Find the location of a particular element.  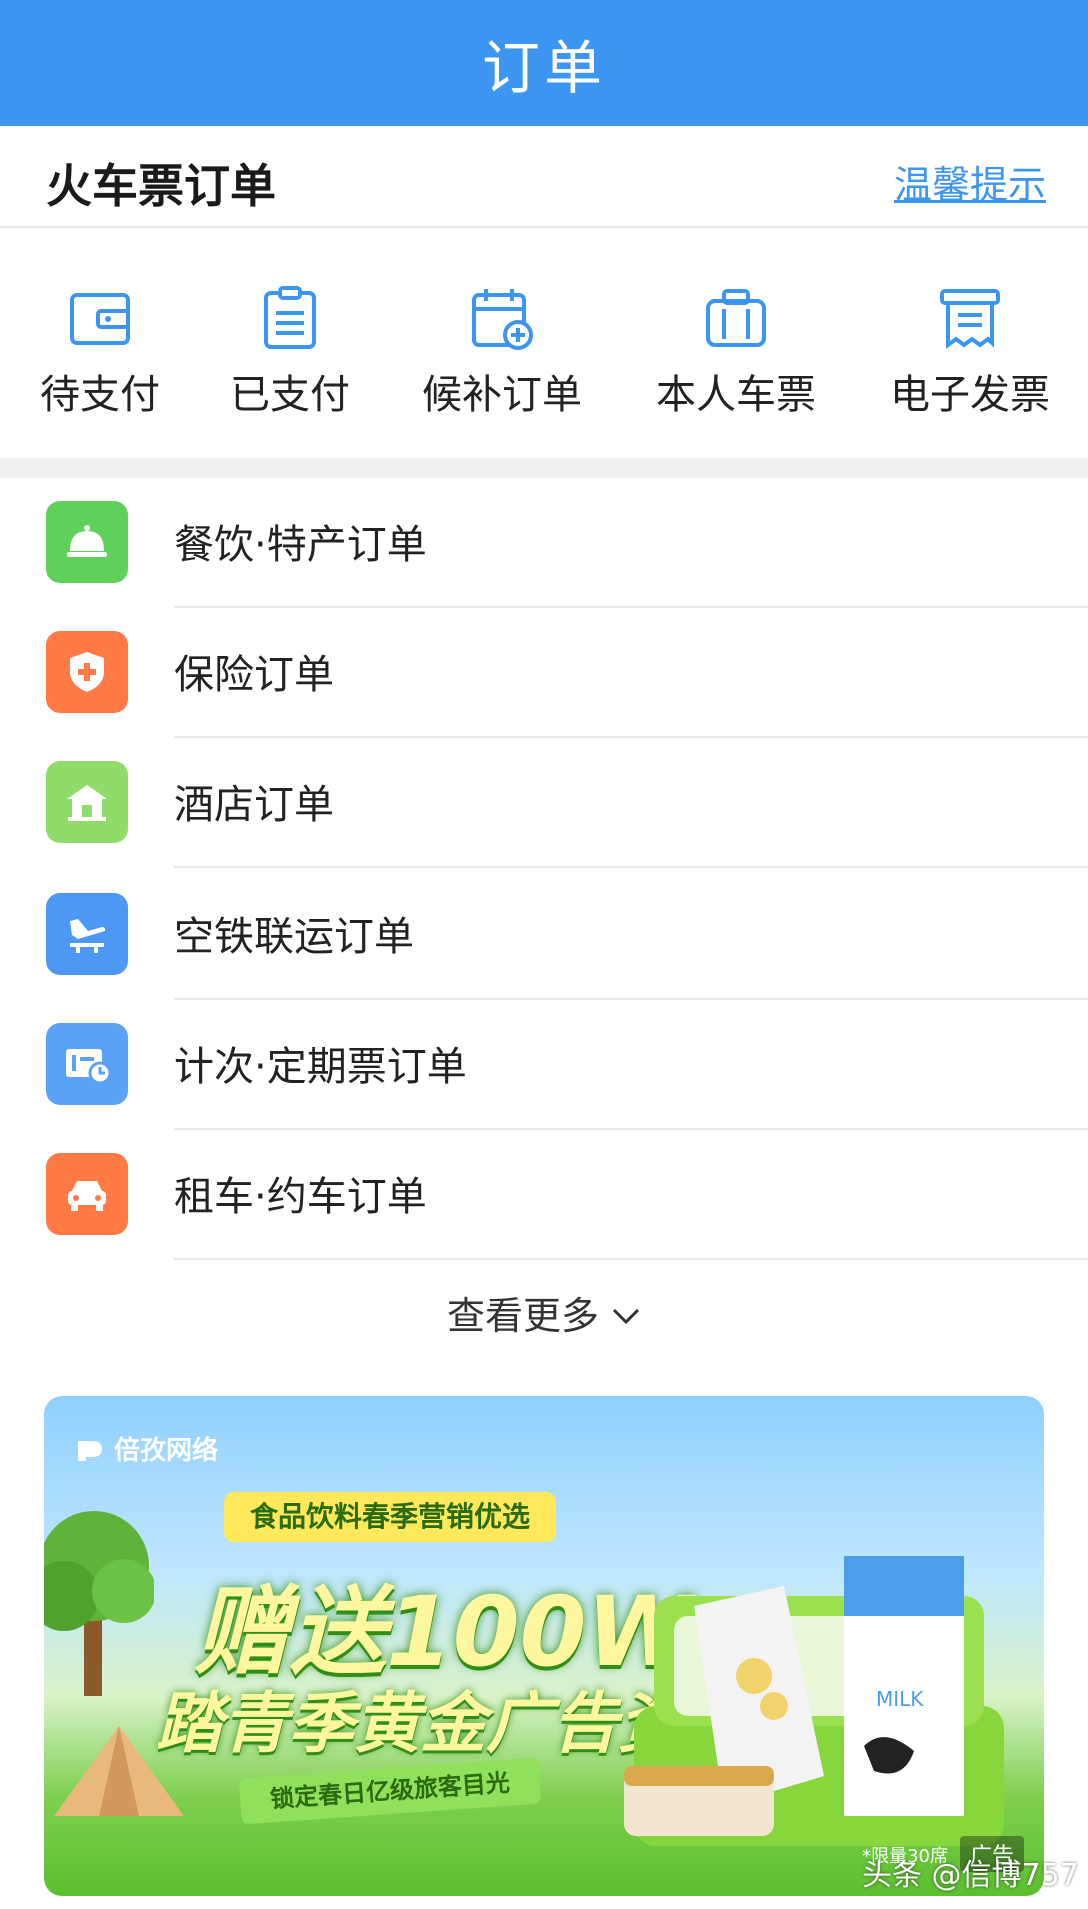

brand-logo-icon is located at coordinates (90, 1450).